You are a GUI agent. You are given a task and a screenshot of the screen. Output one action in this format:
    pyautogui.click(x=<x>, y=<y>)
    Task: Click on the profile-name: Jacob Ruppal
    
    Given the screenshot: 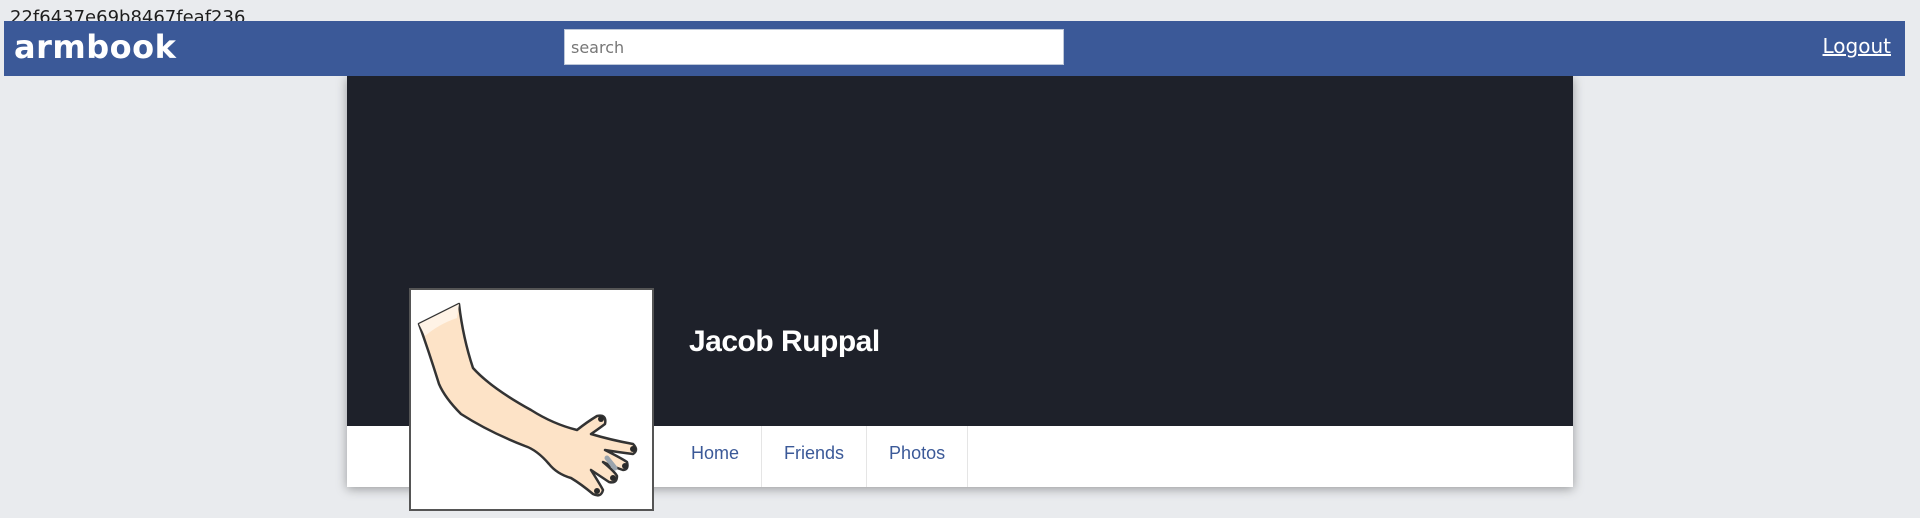 What is the action you would take?
    pyautogui.click(x=784, y=341)
    